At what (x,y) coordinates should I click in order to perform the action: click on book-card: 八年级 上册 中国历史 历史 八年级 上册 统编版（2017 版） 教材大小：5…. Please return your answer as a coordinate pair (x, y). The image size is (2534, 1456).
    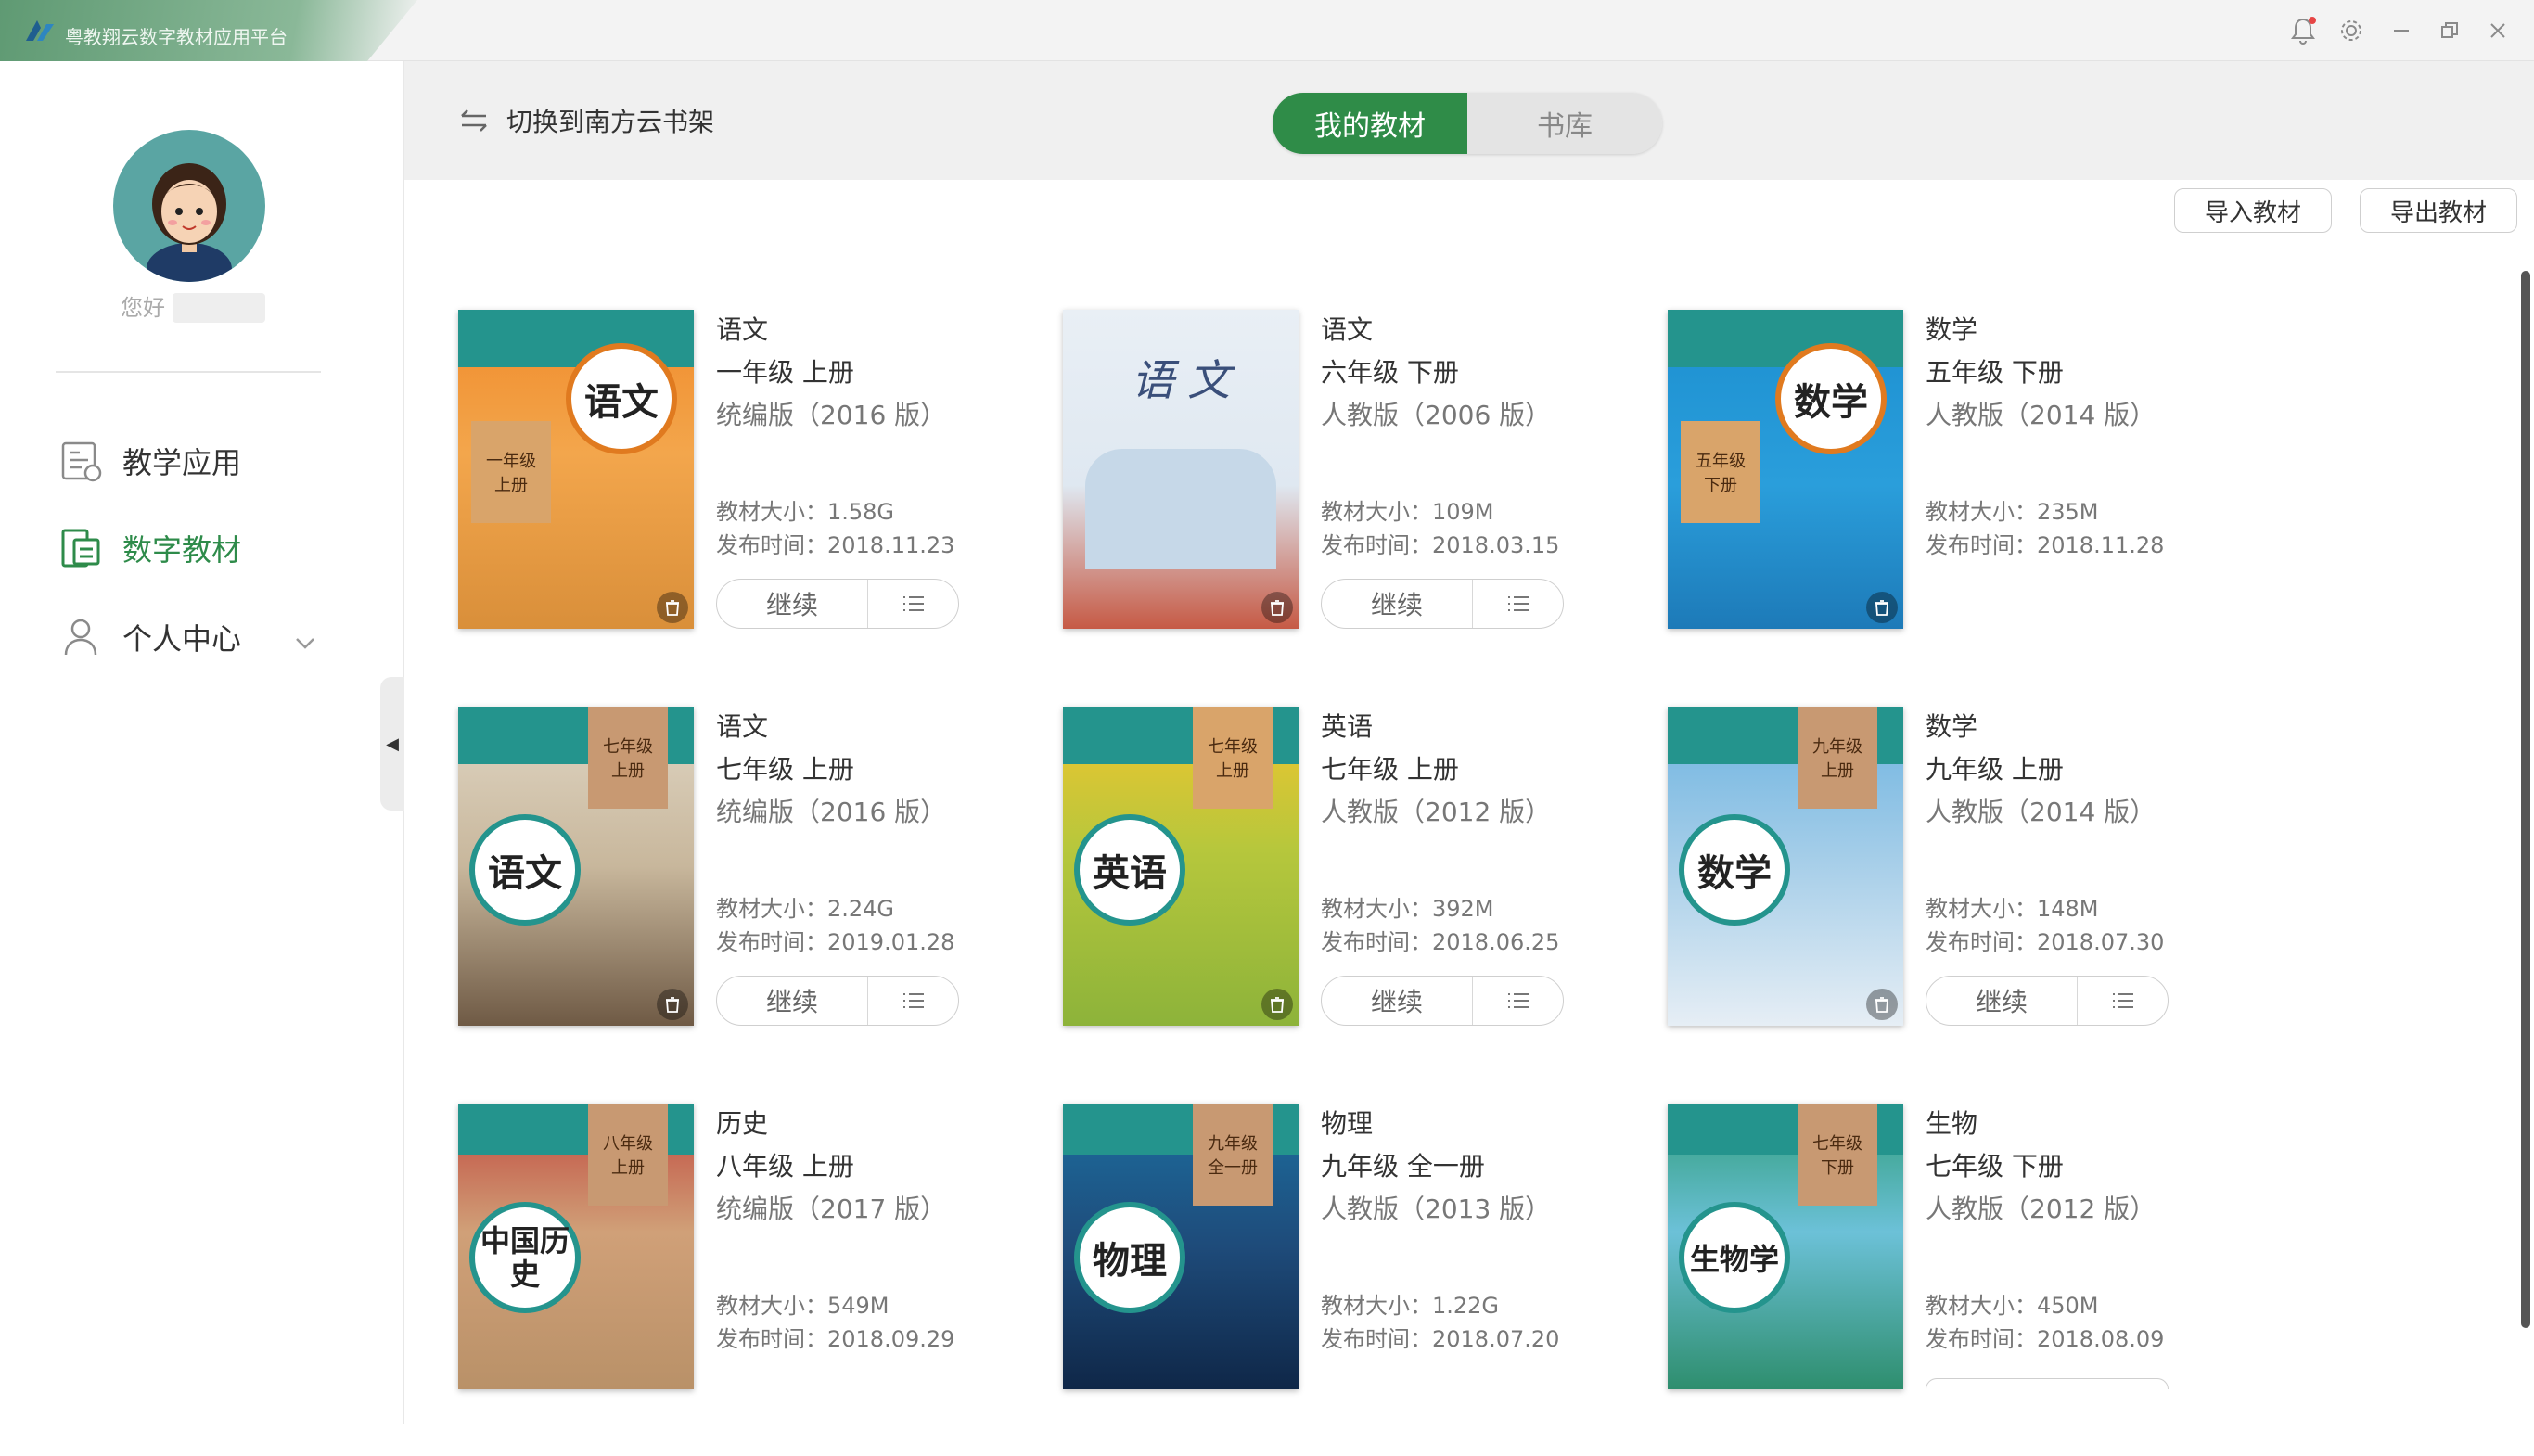
    Looking at the image, I should click on (745, 1280).